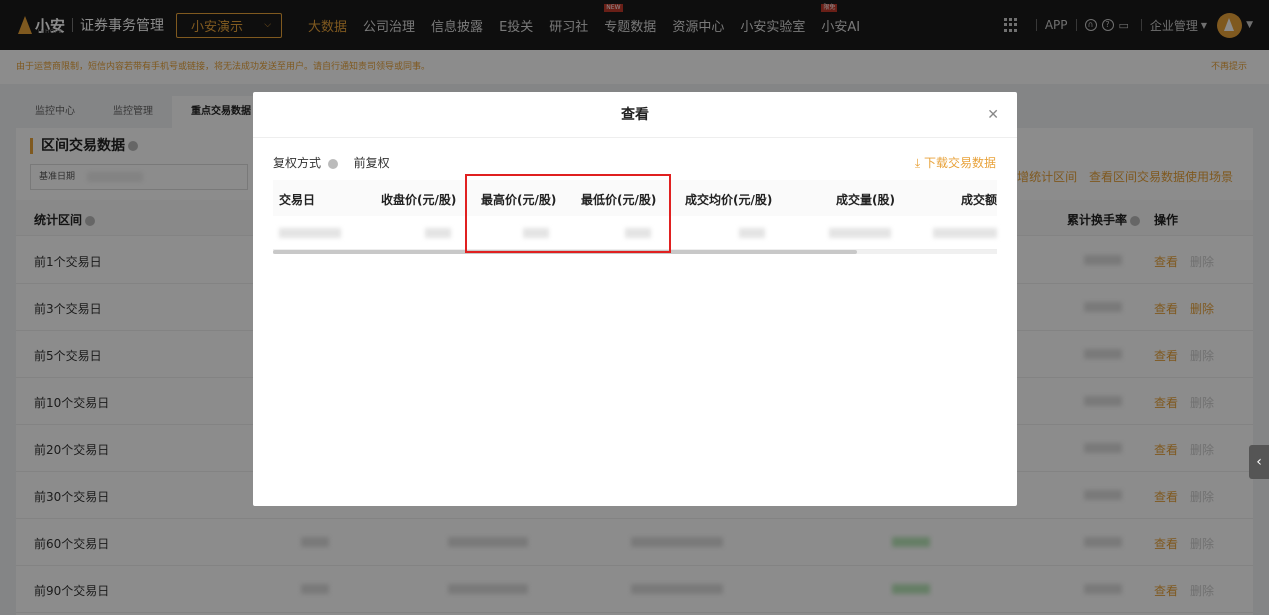 This screenshot has width=1269, height=615. I want to click on chevron-left-icon: ‹, so click(1259, 462).